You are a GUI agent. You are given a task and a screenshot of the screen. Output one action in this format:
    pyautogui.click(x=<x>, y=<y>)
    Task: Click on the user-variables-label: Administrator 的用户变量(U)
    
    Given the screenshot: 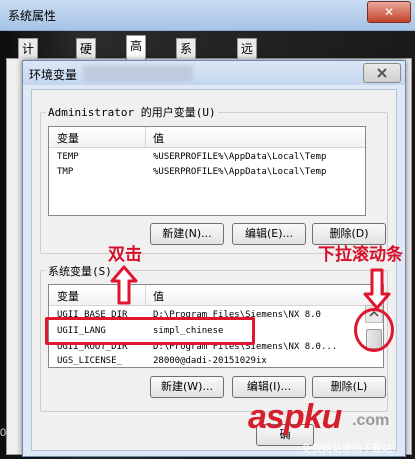 What is the action you would take?
    pyautogui.click(x=132, y=112)
    